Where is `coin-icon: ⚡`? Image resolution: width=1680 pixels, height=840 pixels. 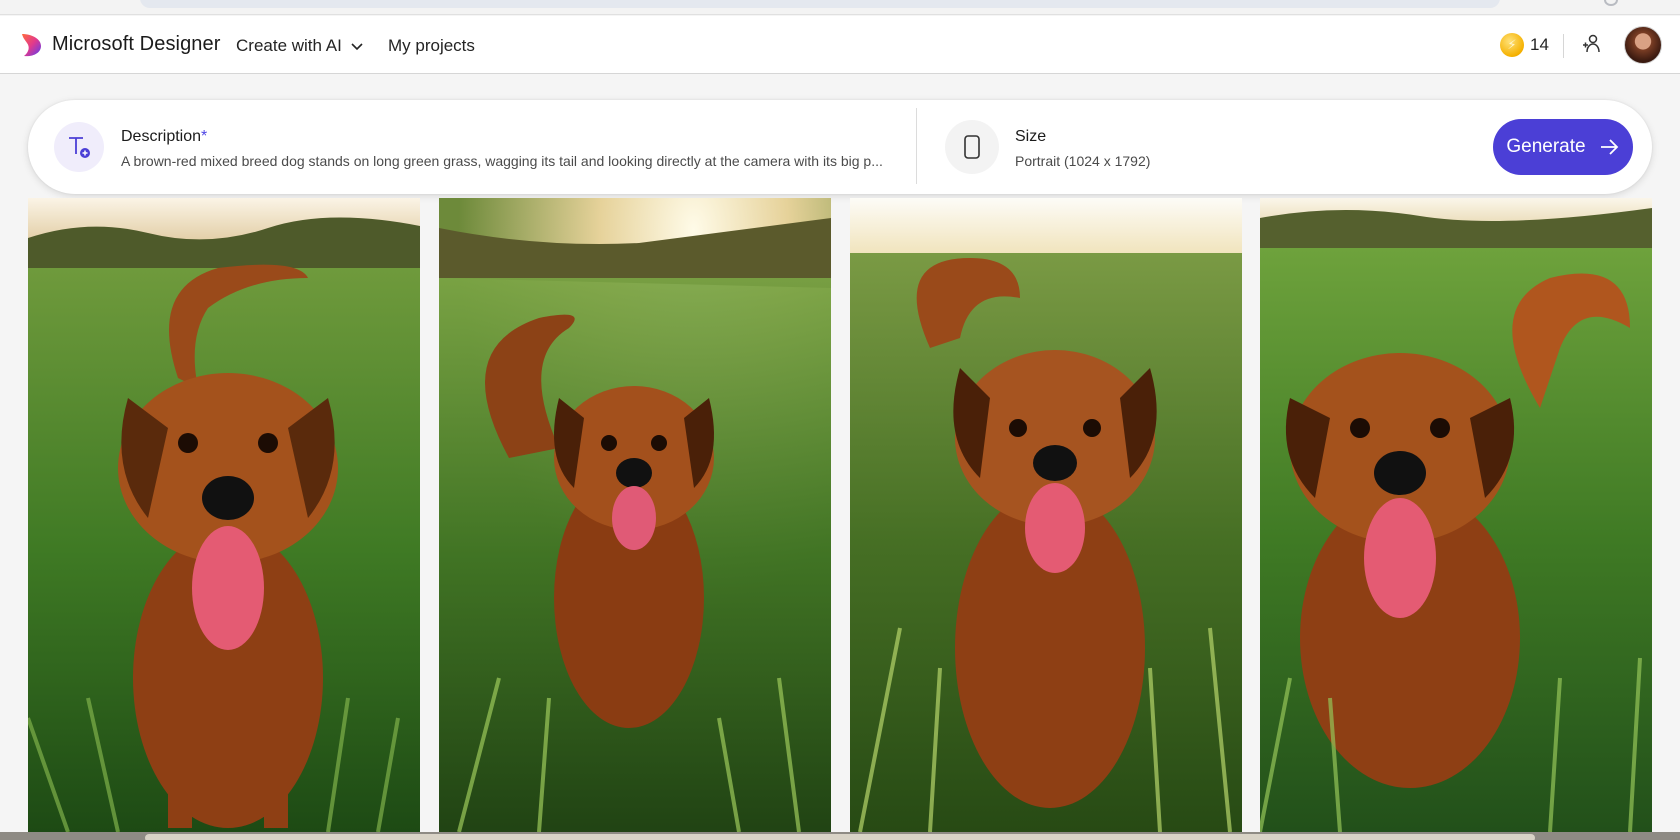 coin-icon: ⚡ is located at coordinates (1512, 45).